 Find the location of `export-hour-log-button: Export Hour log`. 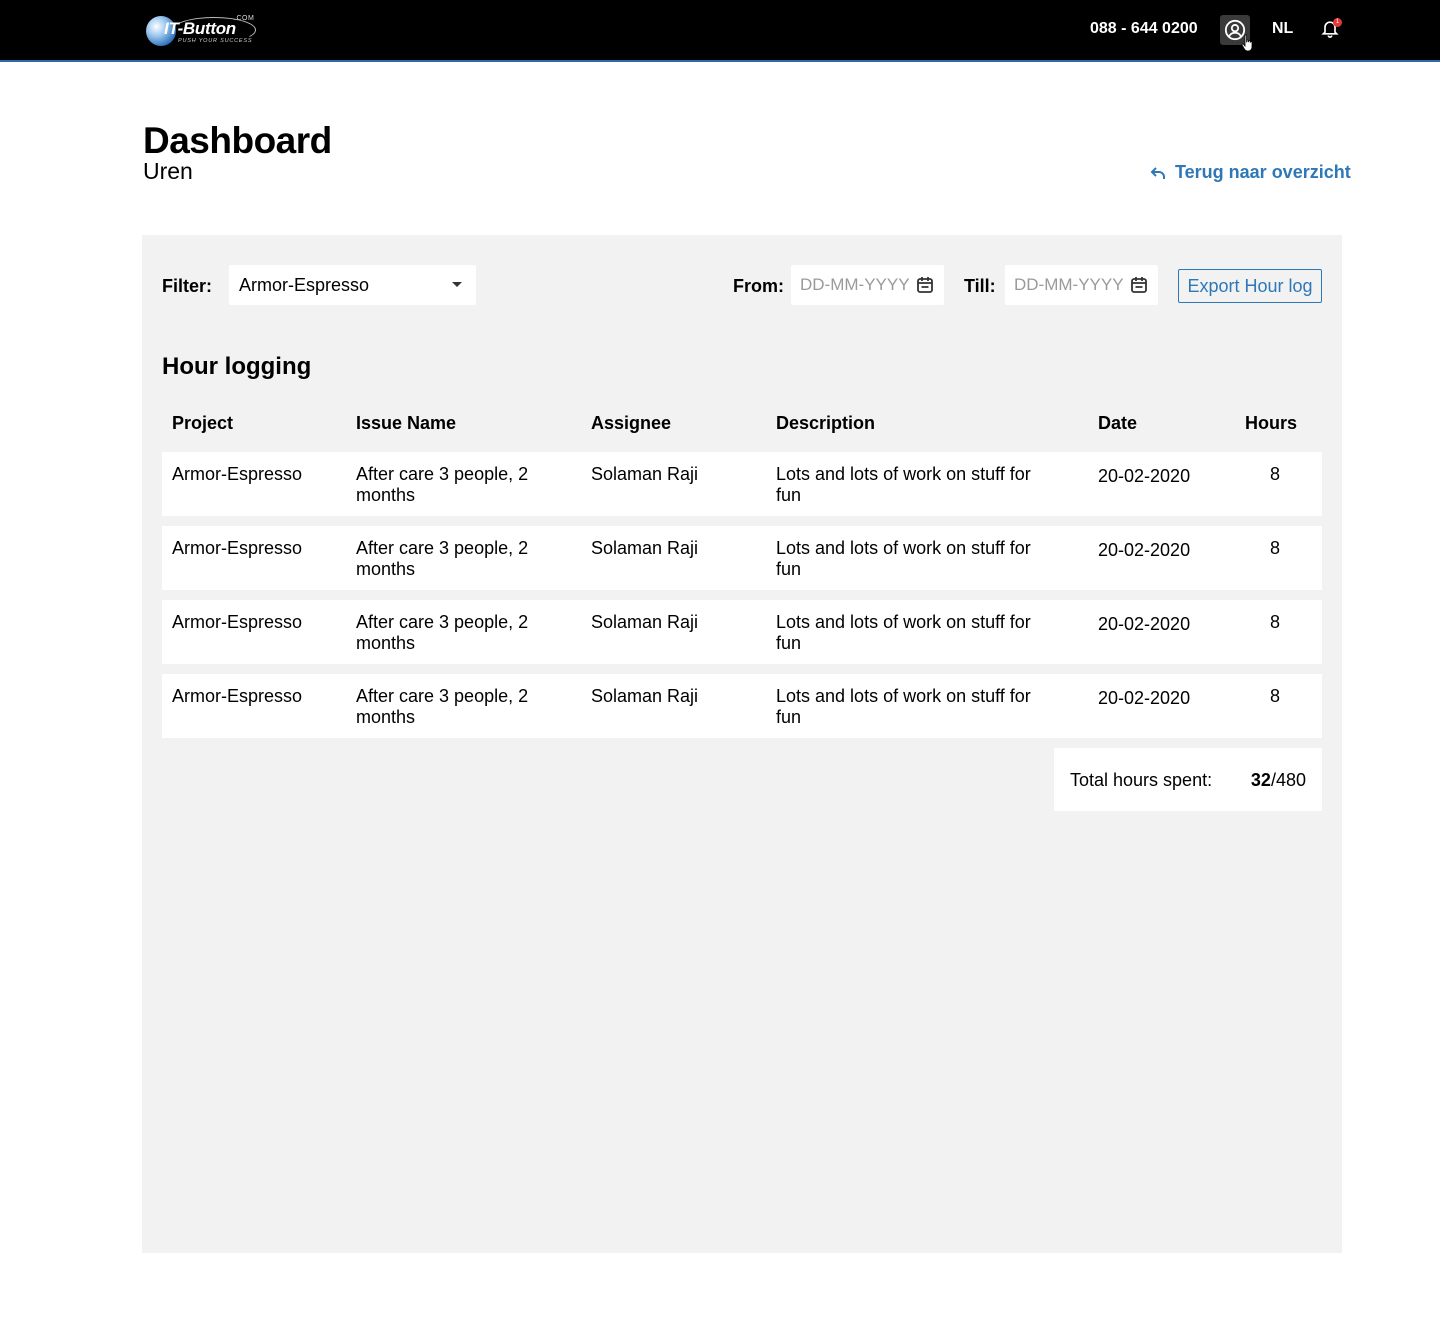

export-hour-log-button: Export Hour log is located at coordinates (1250, 286).